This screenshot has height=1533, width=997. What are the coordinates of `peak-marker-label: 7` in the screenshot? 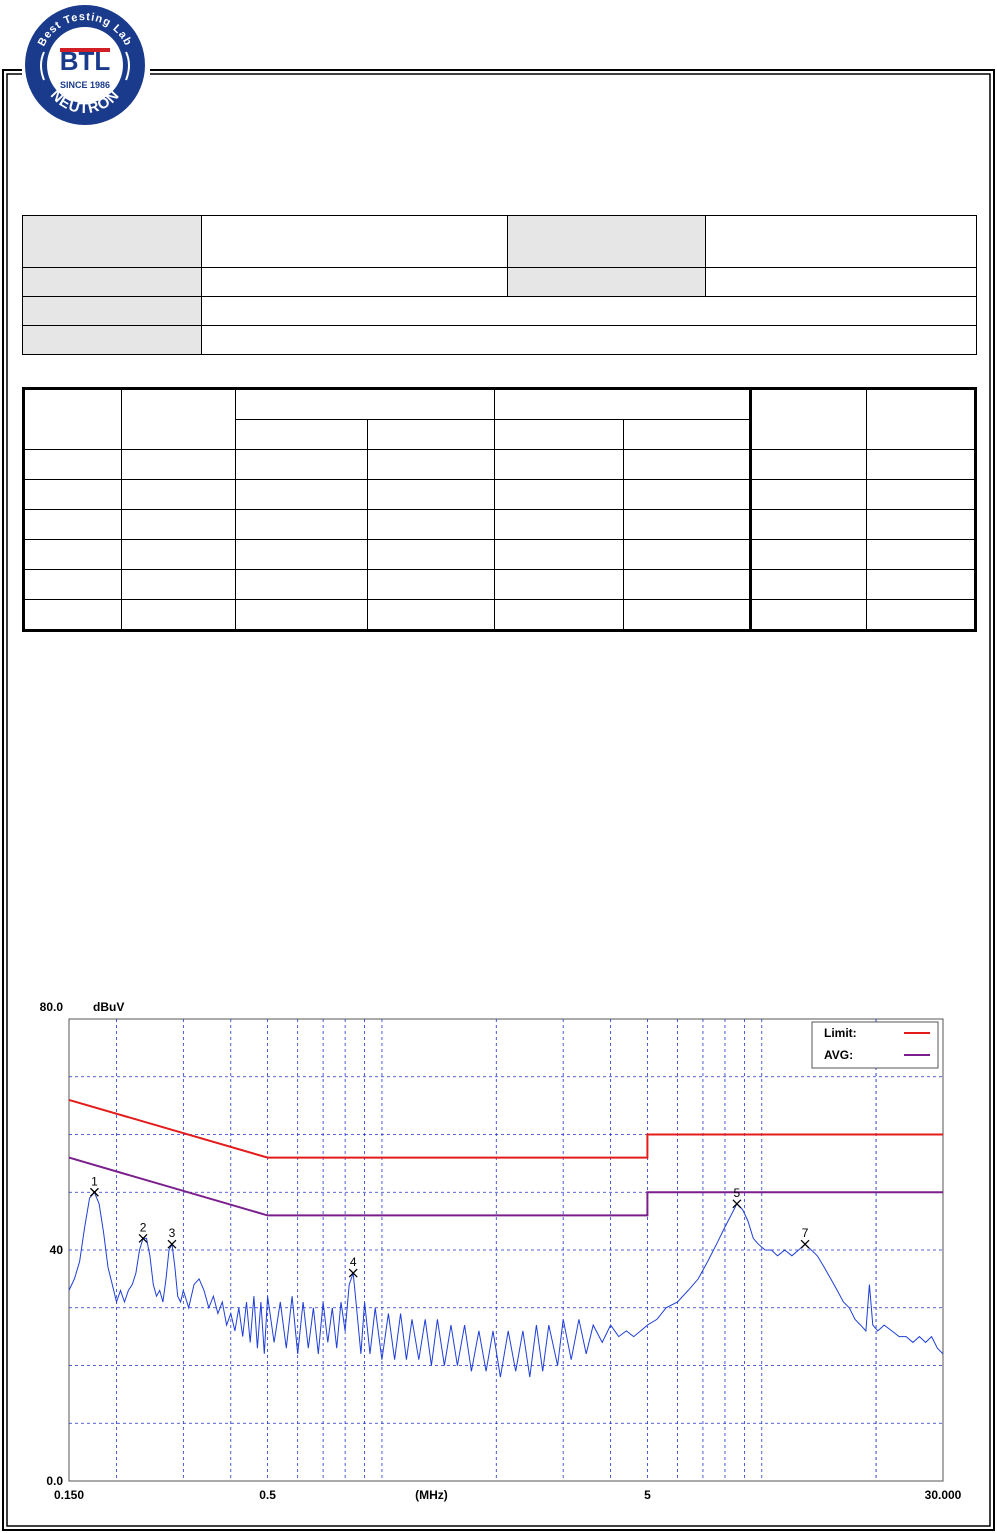 It's located at (805, 1233).